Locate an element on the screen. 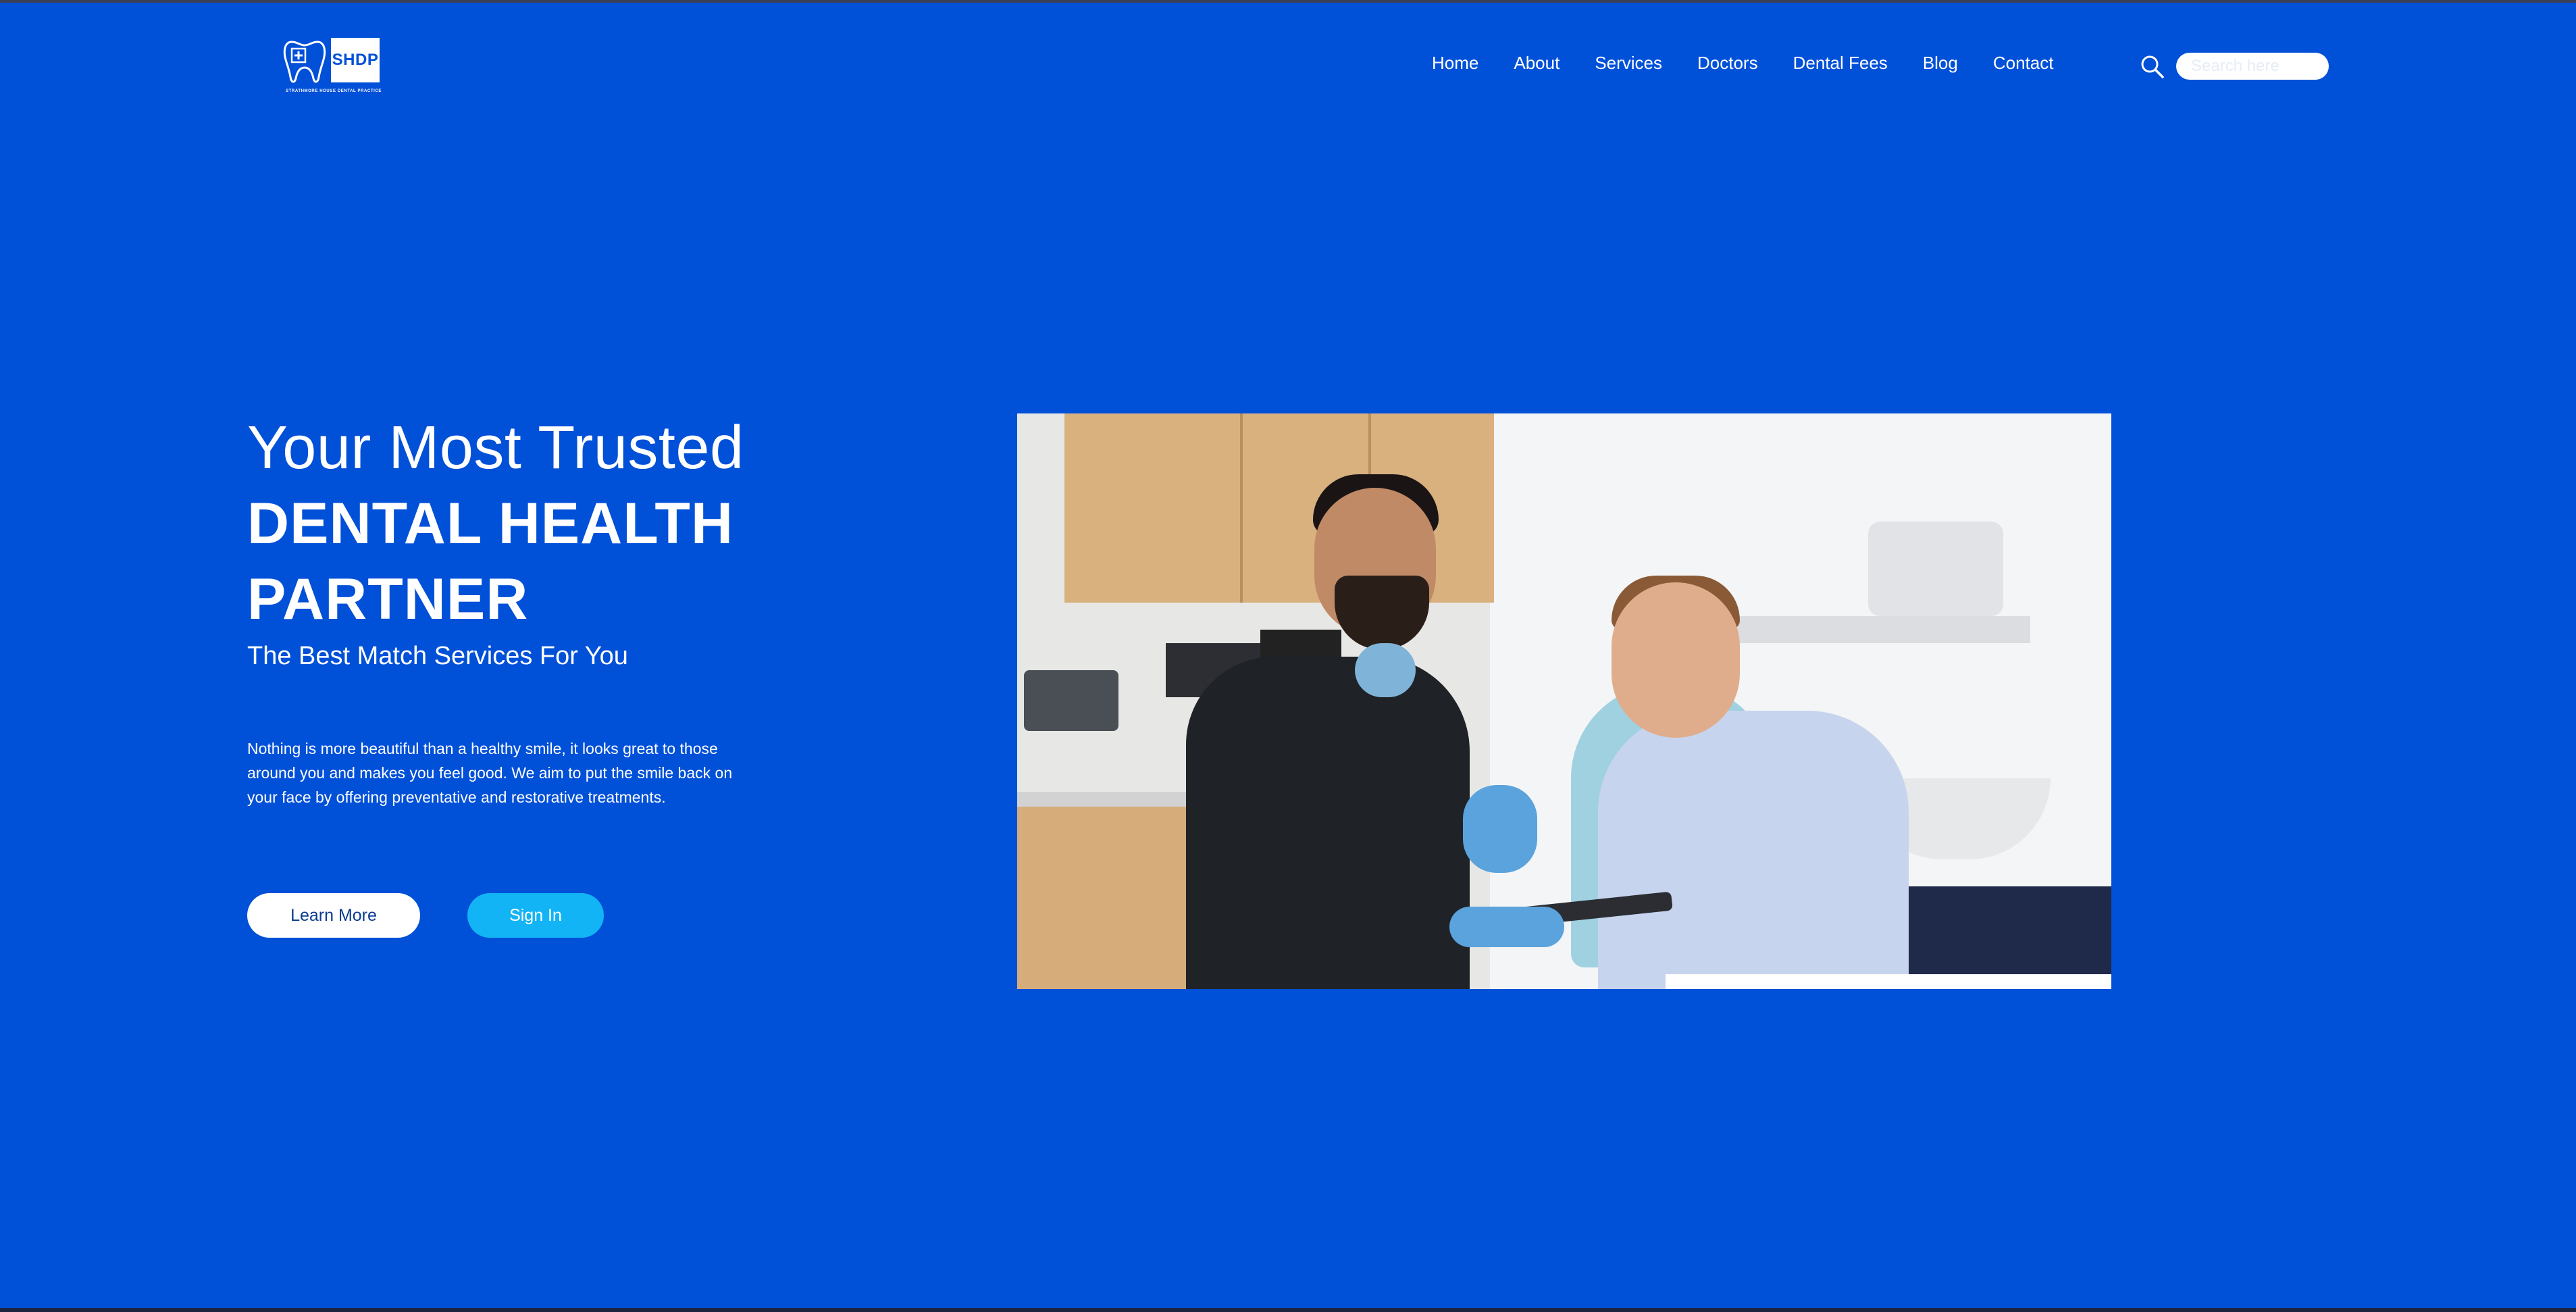 This screenshot has width=2576, height=1312. nav-home: Home is located at coordinates (1455, 64).